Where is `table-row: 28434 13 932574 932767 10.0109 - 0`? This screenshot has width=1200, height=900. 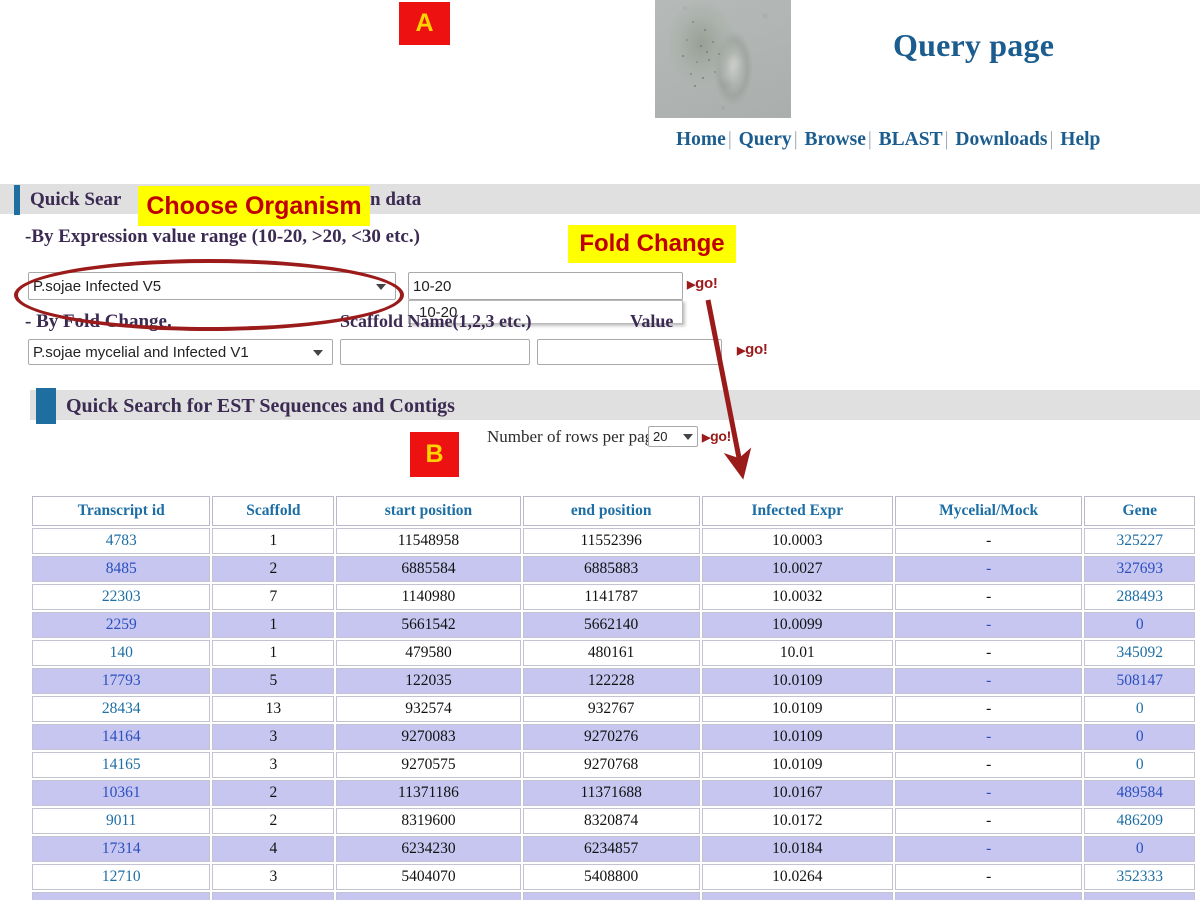
table-row: 28434 13 932574 932767 10.0109 - 0 is located at coordinates (613, 709).